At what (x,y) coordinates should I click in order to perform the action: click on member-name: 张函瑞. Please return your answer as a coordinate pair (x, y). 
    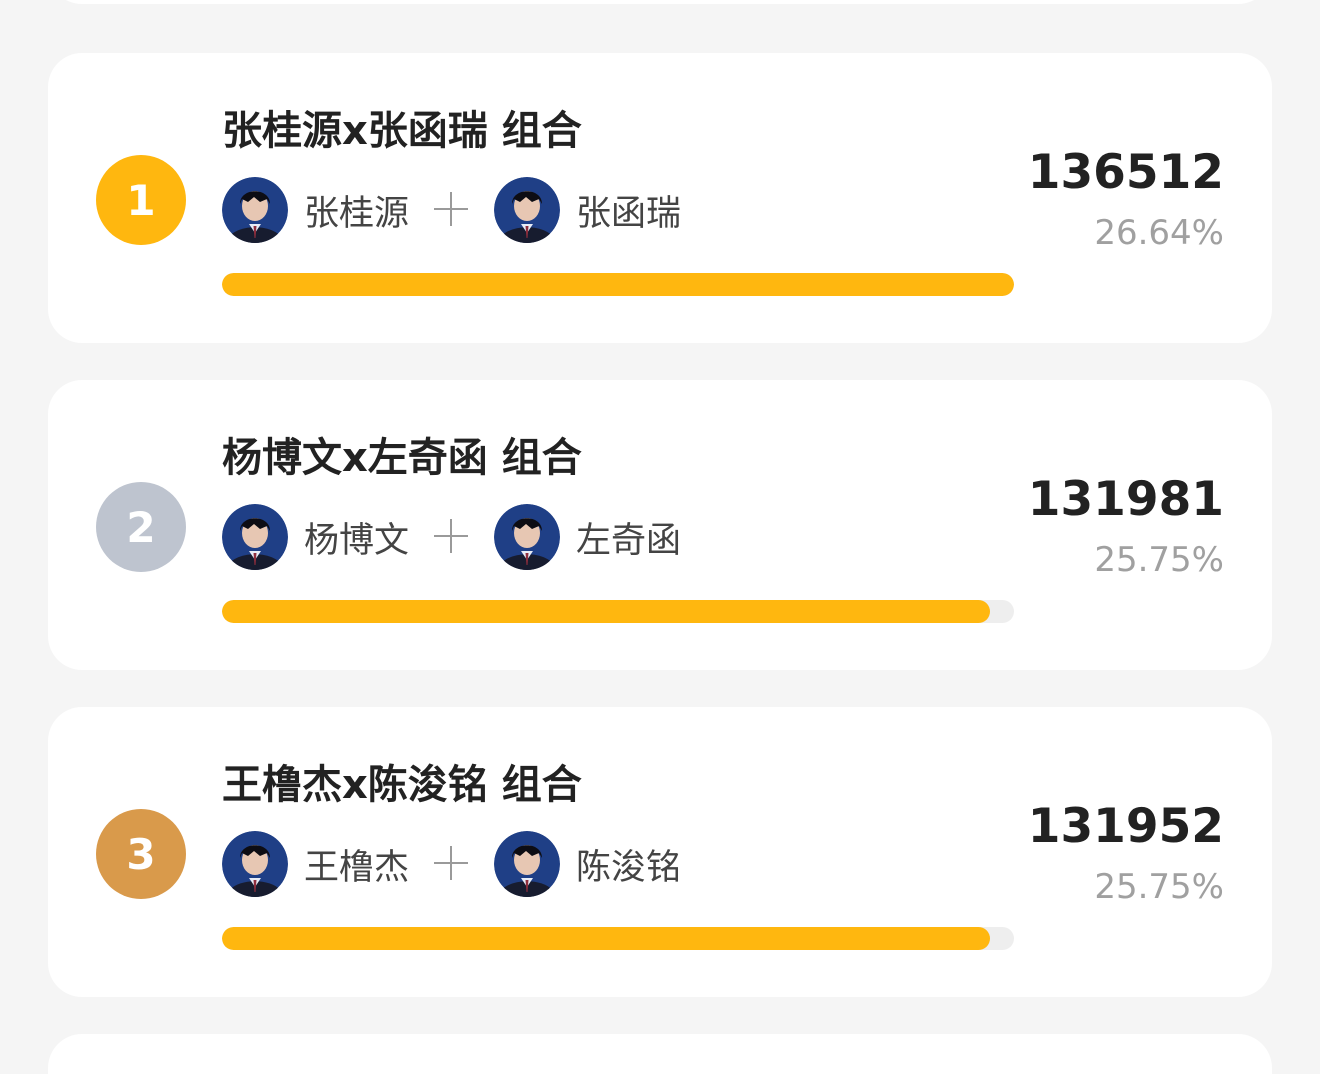
    Looking at the image, I should click on (629, 213).